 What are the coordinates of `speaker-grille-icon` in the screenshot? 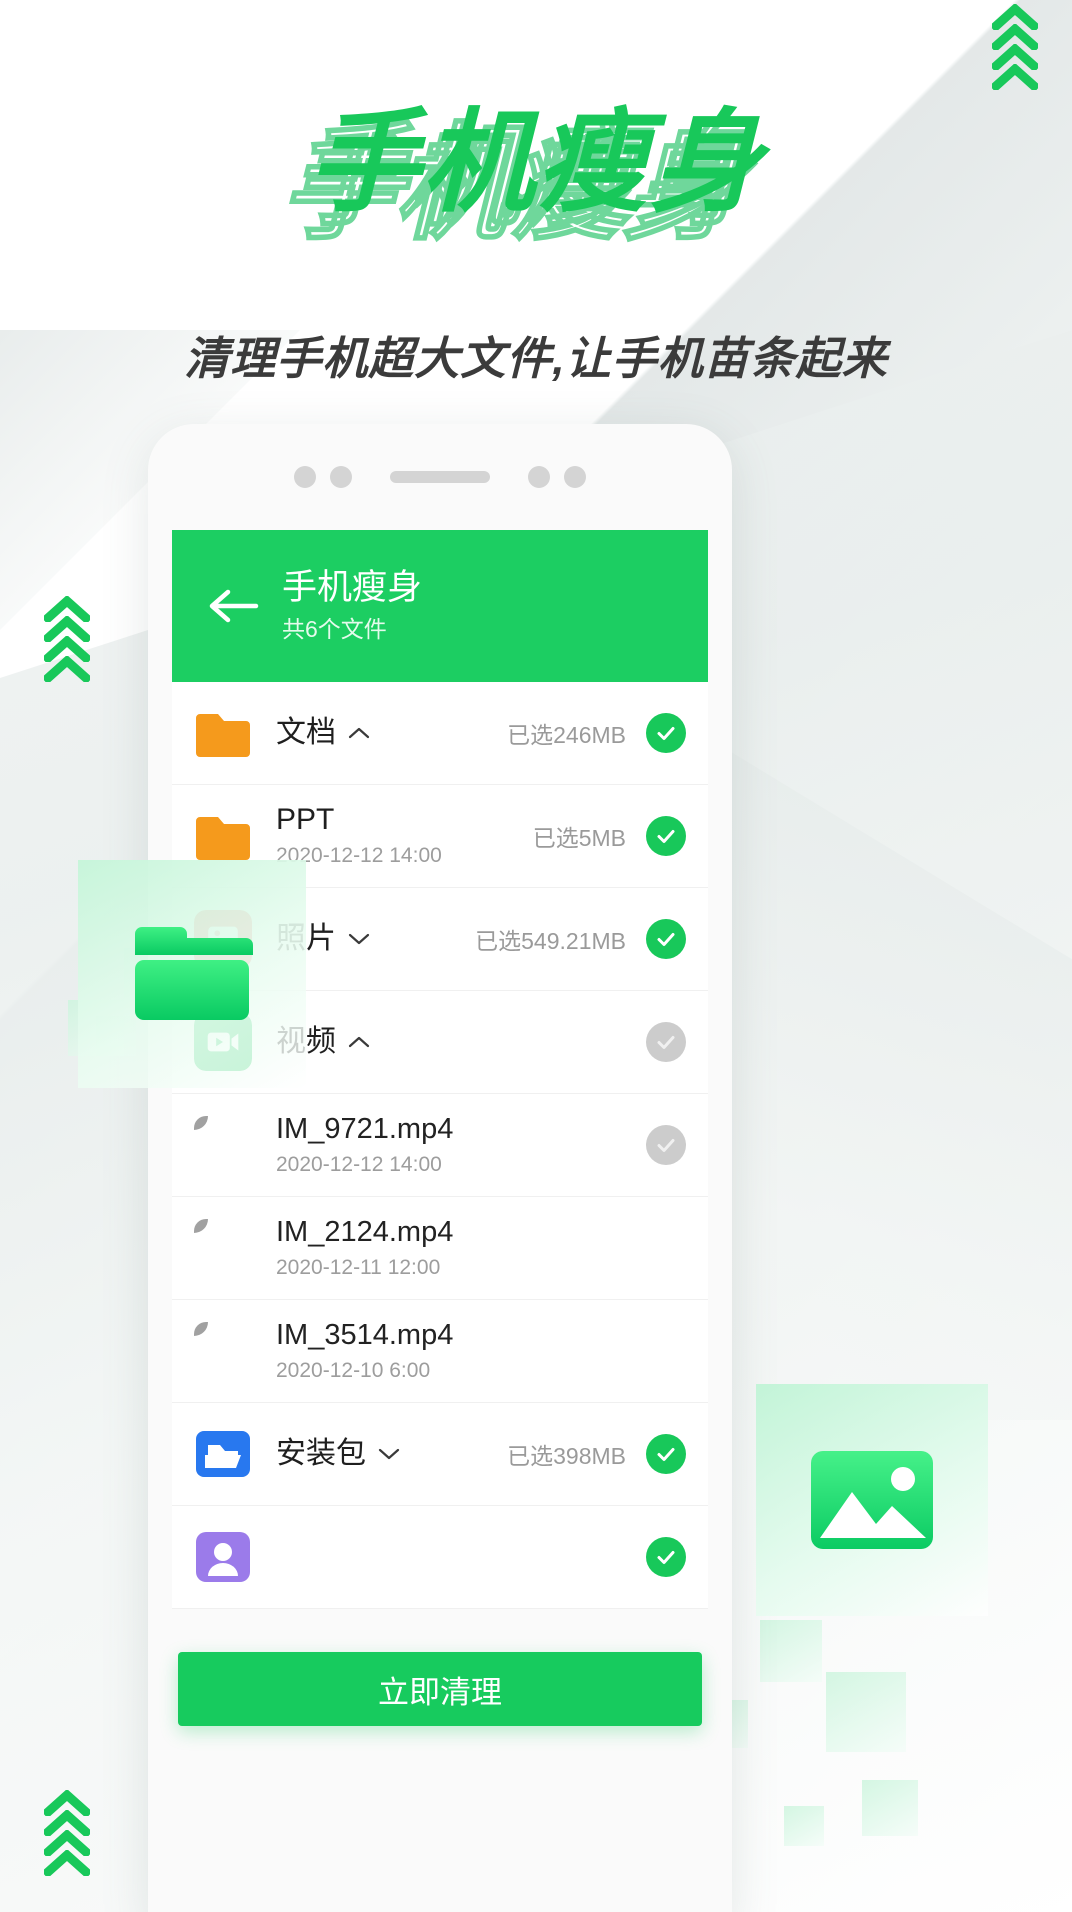 It's located at (440, 477).